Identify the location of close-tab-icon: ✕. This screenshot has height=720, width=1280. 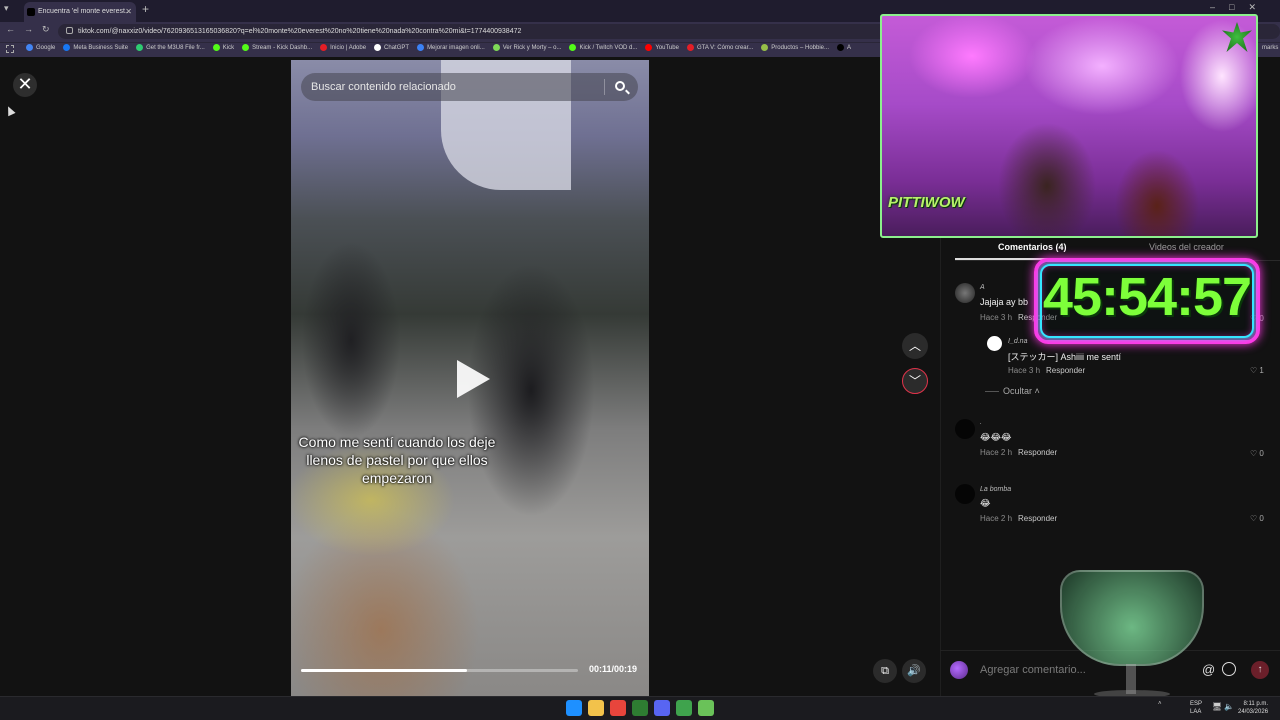
(128, 12).